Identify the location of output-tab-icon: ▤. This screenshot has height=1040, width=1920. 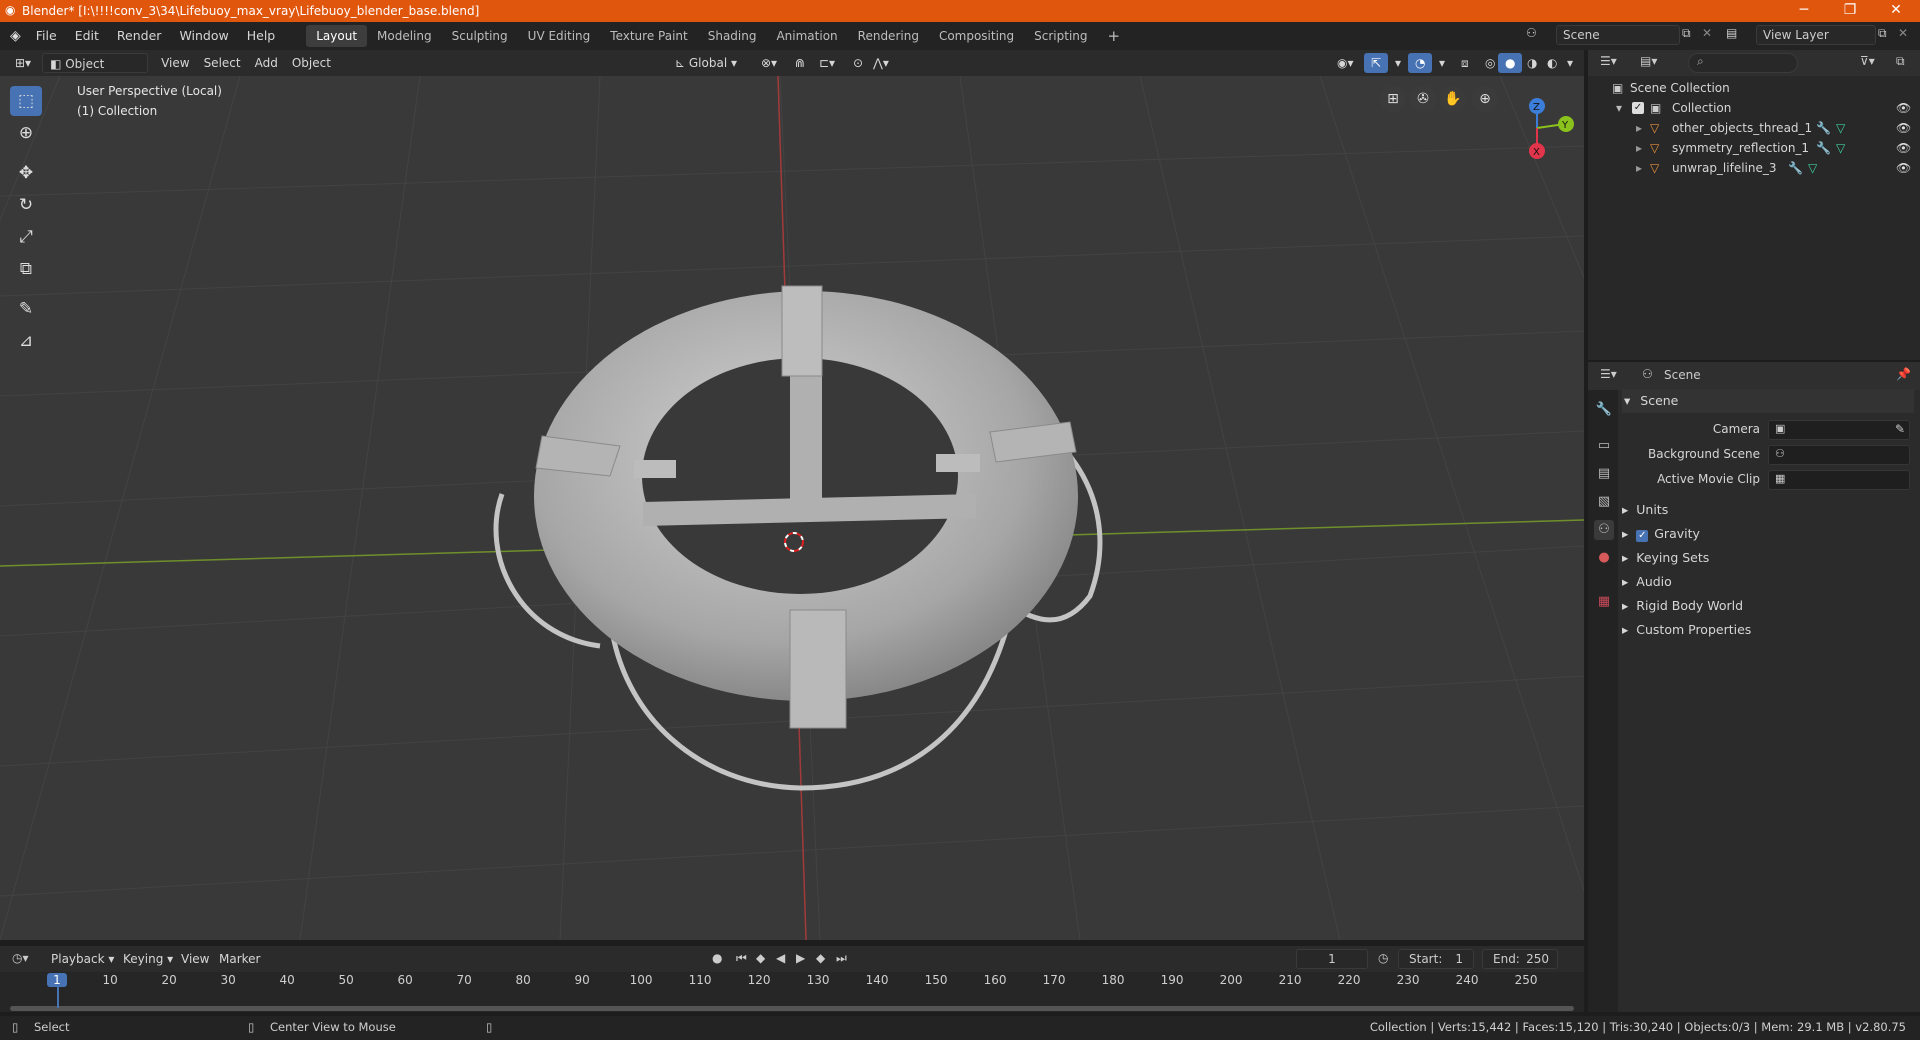
(1604, 474).